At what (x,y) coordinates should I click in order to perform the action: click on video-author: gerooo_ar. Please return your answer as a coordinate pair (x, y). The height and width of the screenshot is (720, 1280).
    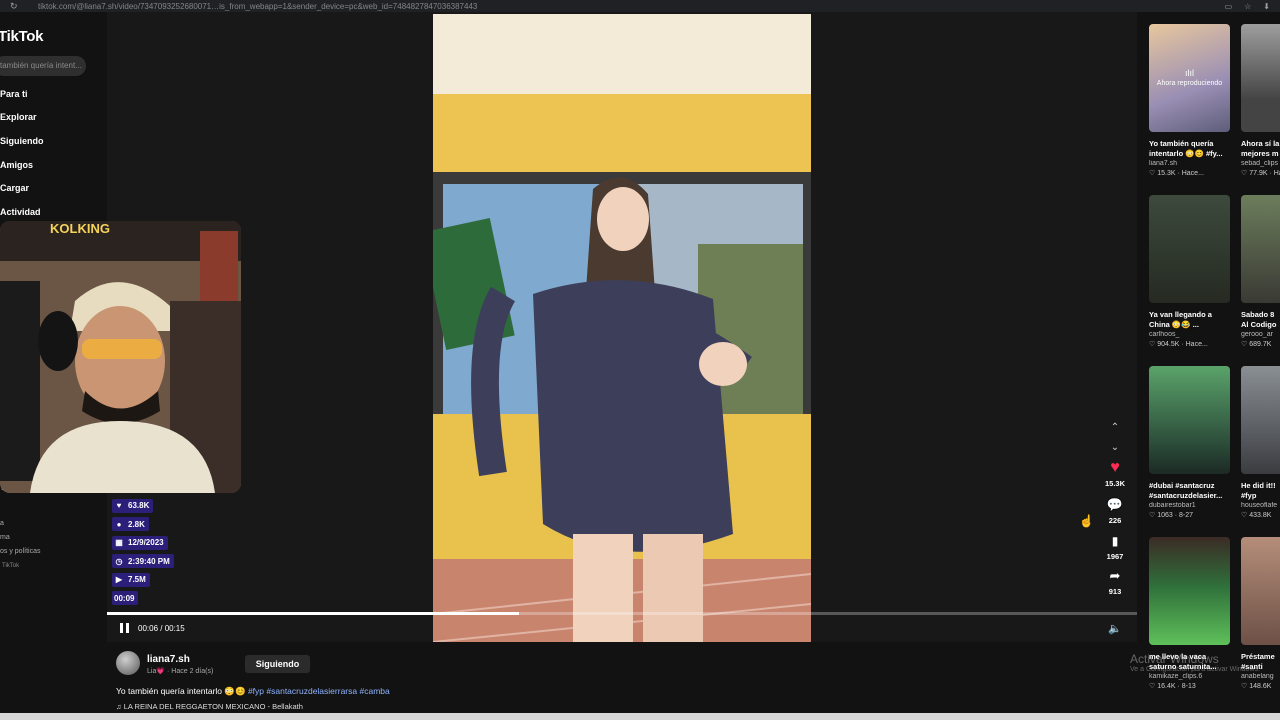
    Looking at the image, I should click on (1257, 334).